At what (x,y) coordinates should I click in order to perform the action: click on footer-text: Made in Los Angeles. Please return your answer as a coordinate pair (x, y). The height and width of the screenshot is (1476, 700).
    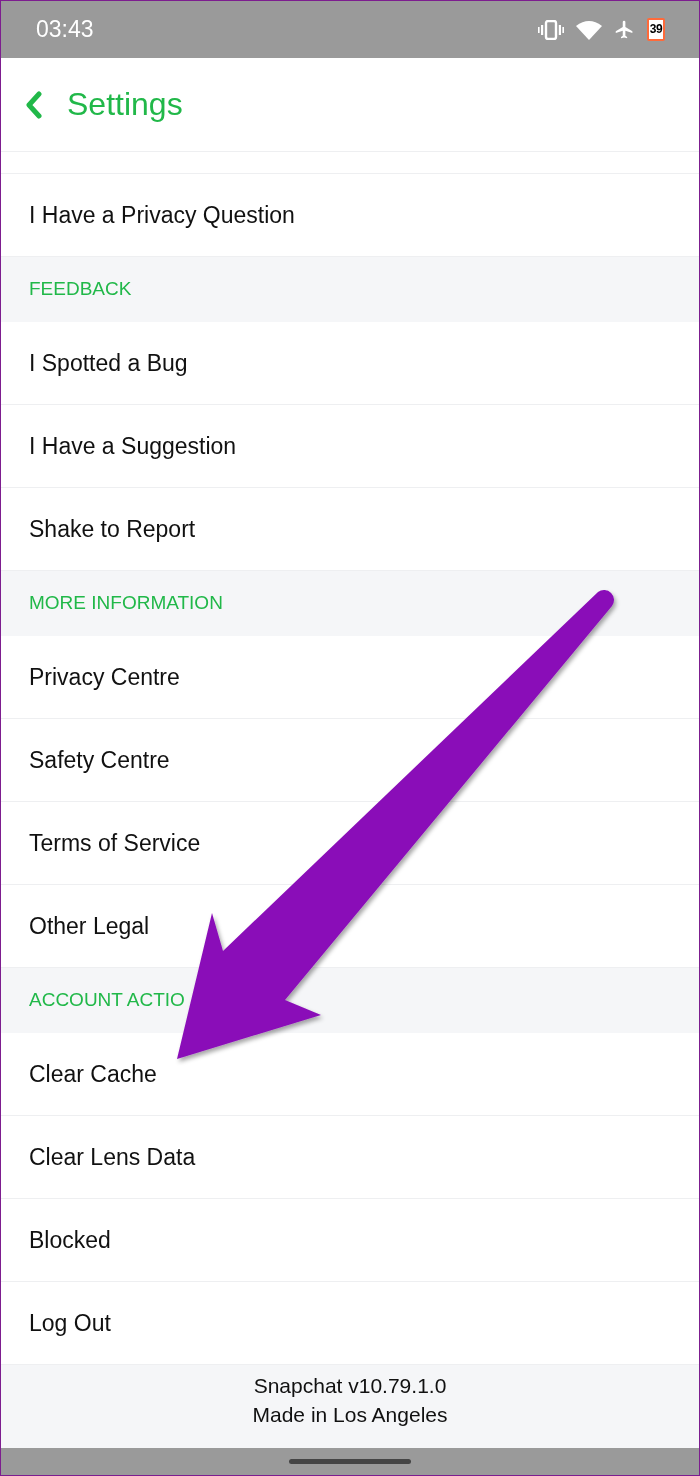
    Looking at the image, I should click on (350, 1415).